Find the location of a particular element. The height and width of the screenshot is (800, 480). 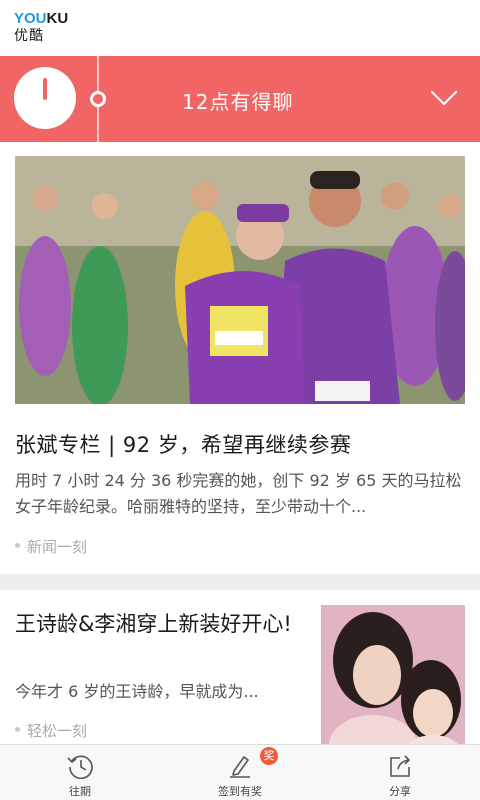

tab-label: 分享 is located at coordinates (400, 791).